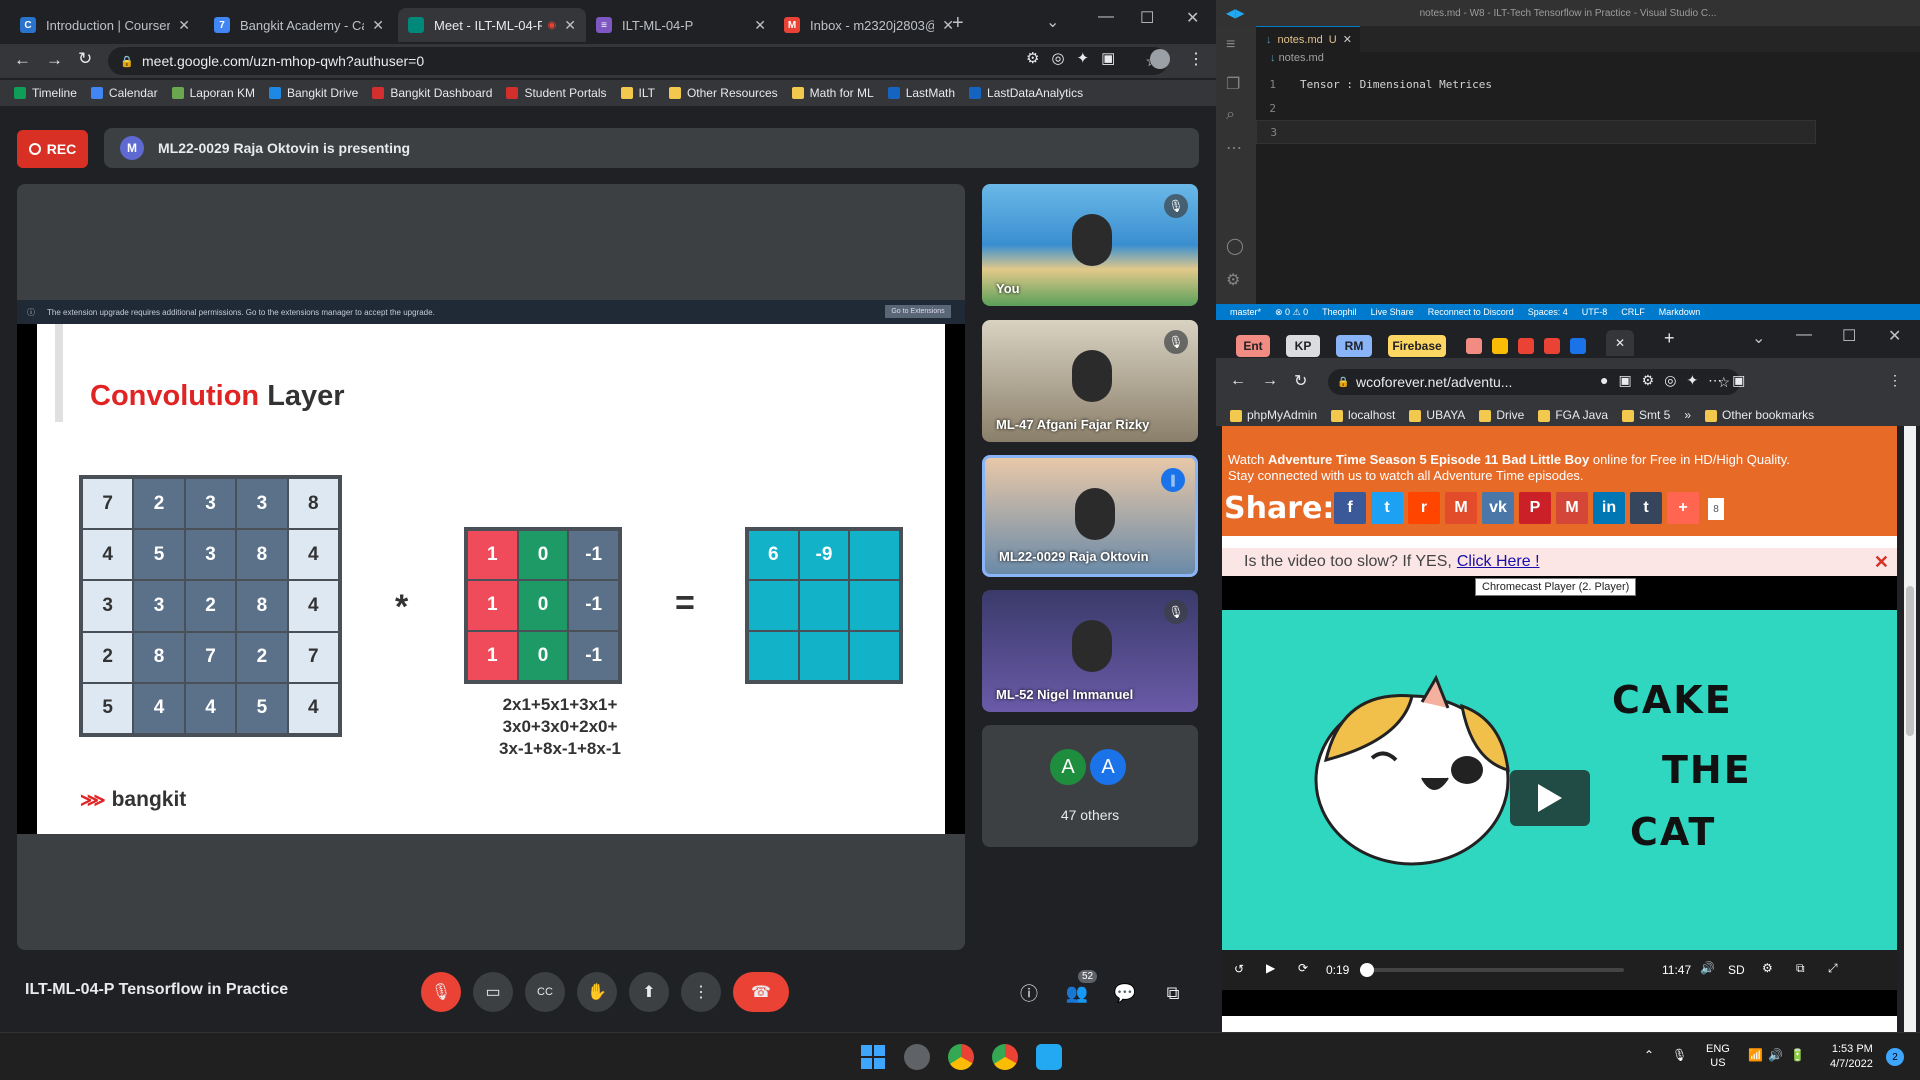 The image size is (1920, 1080). Describe the element at coordinates (1559, 780) in the screenshot. I see `video-frame: CAKE THE CAT` at that location.